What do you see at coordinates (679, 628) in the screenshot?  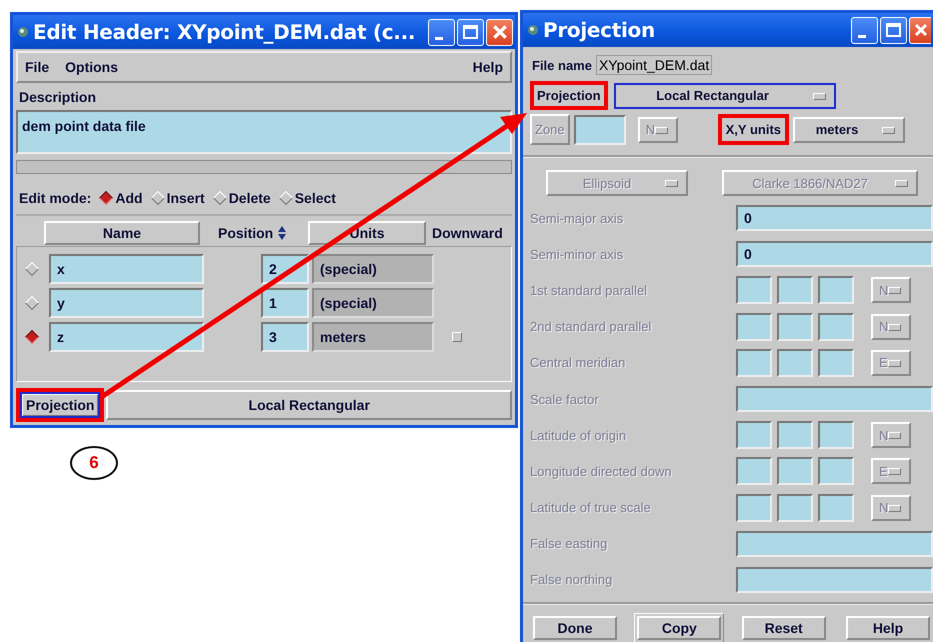 I see `dialog-button: Copy` at bounding box center [679, 628].